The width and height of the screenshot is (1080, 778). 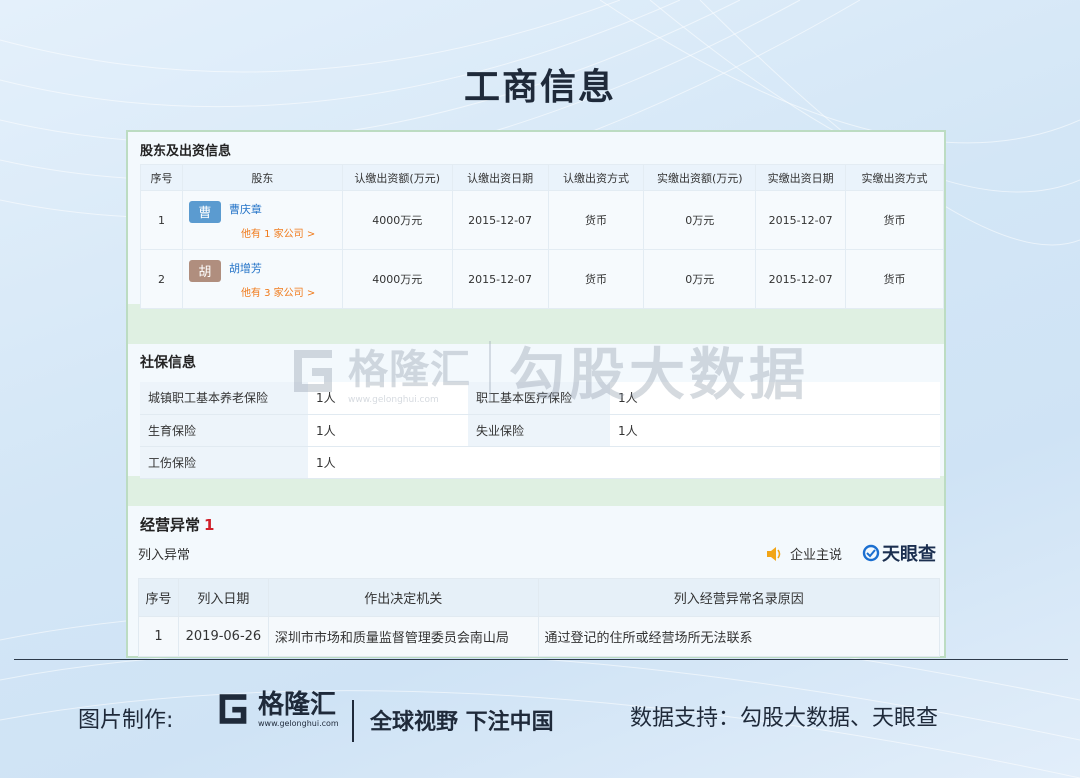 I want to click on abnormal-title: 经营异常 1, so click(x=177, y=524).